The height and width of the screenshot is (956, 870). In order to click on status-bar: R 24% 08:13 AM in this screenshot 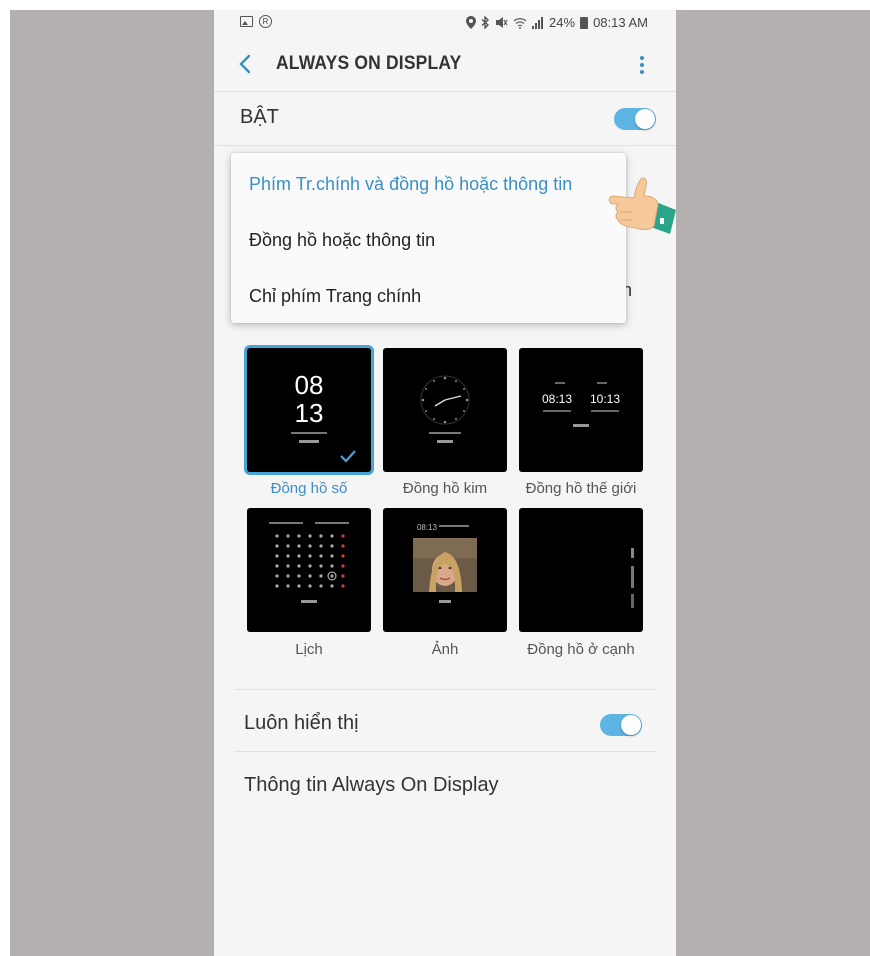, I will do `click(445, 23)`.